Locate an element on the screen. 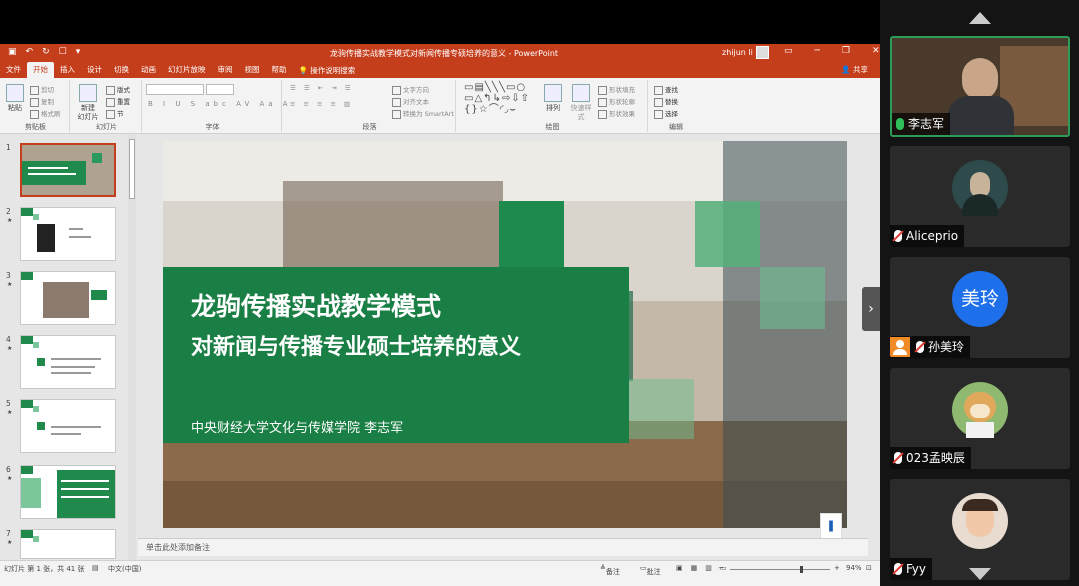 The height and width of the screenshot is (586, 1079). minimize-icon: ─ is located at coordinates (817, 51).